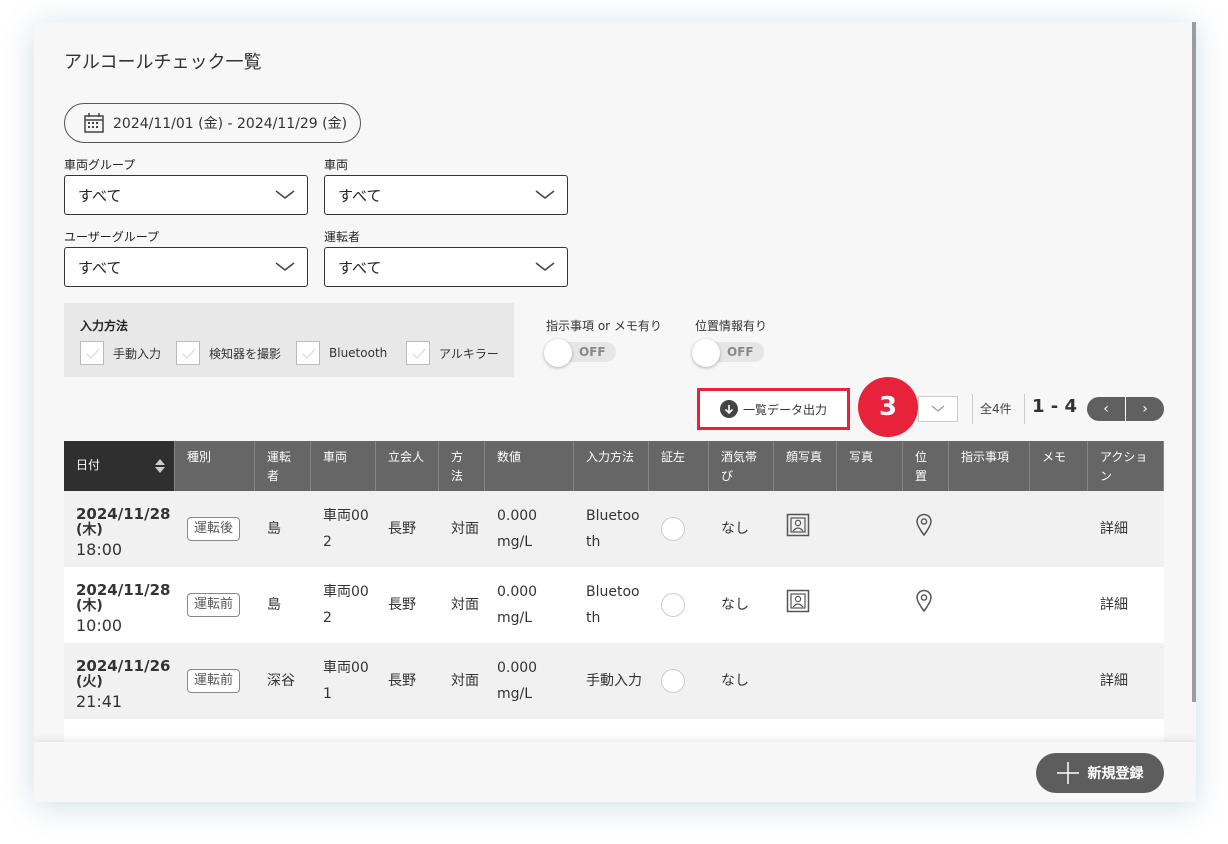 The width and height of the screenshot is (1228, 844). I want to click on cell-driver: 島, so click(283, 605).